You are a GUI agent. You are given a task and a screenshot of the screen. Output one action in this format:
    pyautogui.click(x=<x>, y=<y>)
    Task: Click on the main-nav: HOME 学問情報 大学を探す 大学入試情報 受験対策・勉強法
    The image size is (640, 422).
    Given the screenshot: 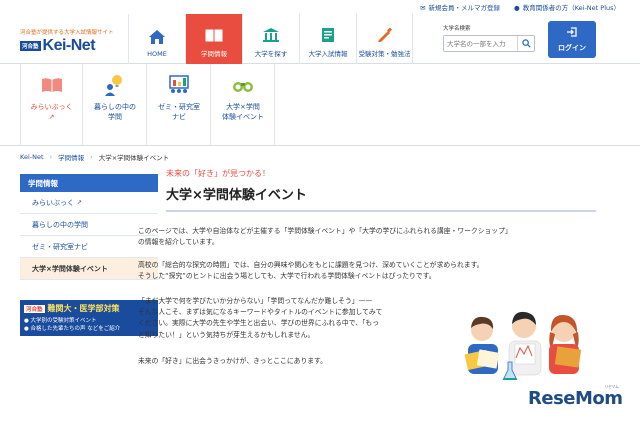 What is the action you would take?
    pyautogui.click(x=270, y=39)
    